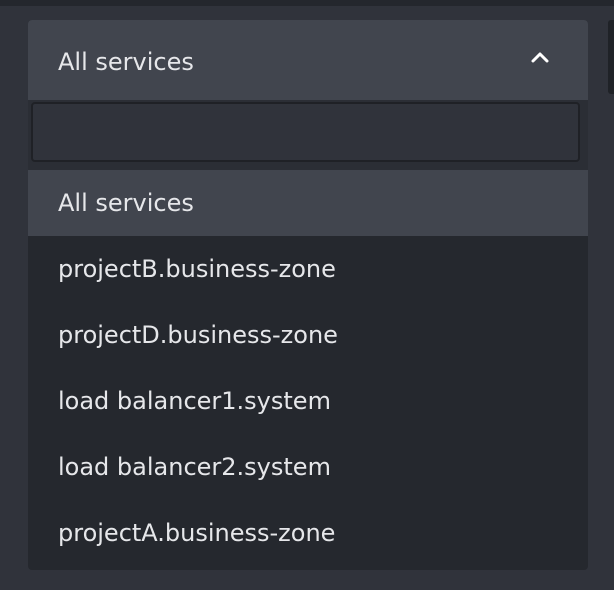 The width and height of the screenshot is (614, 590). What do you see at coordinates (308, 60) in the screenshot?
I see `service-select: All services` at bounding box center [308, 60].